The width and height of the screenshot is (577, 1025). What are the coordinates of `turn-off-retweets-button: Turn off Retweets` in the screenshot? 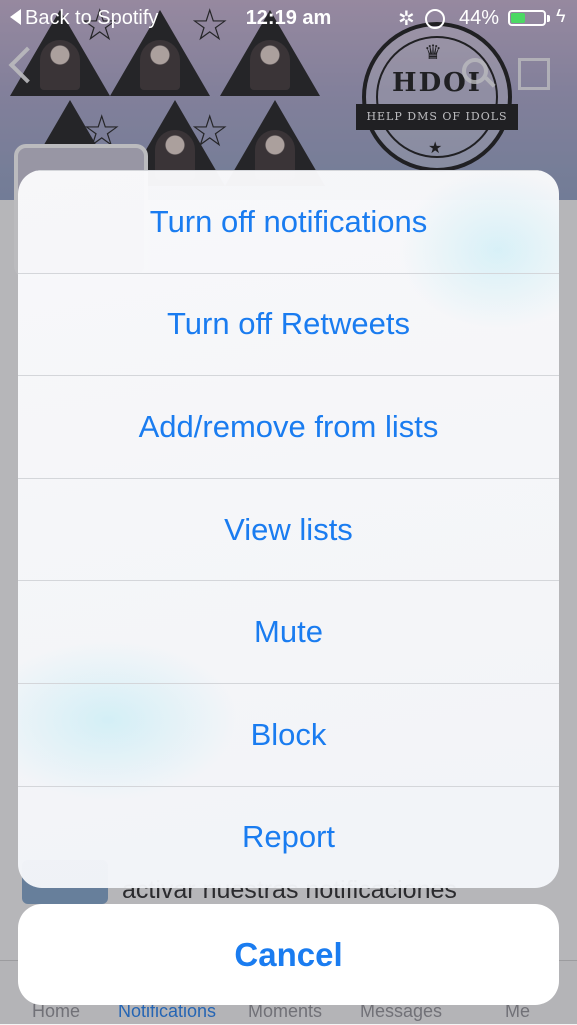 It's located at (288, 324).